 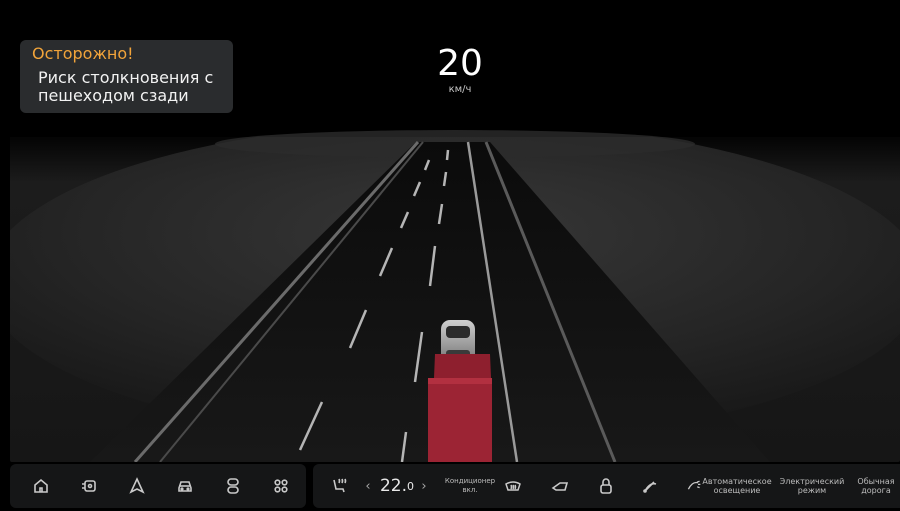 I want to click on auto-headlight-icon, so click(x=694, y=485).